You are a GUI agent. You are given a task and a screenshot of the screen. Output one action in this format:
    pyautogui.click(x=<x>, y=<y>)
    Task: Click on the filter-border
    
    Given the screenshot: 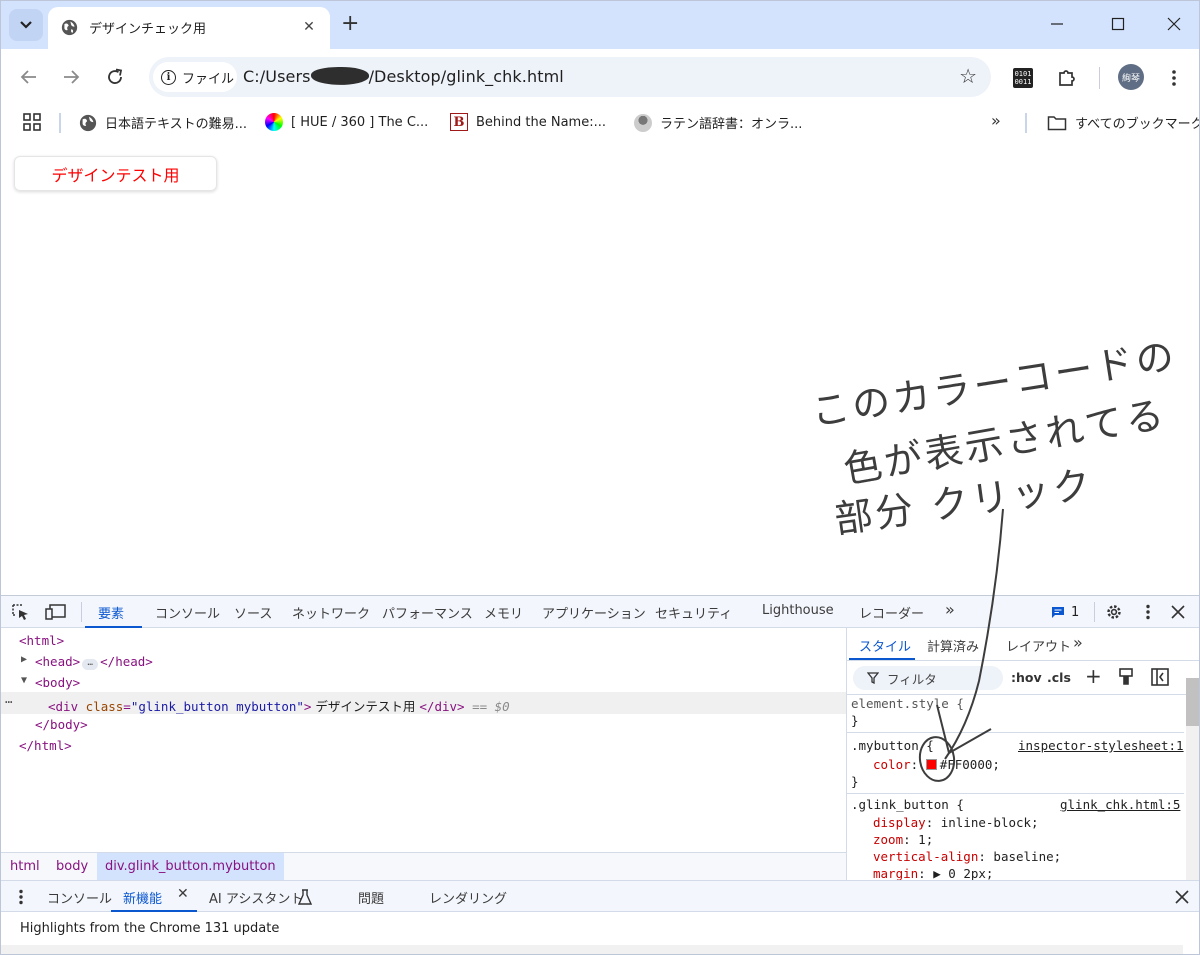 What is the action you would take?
    pyautogui.click(x=1023, y=694)
    